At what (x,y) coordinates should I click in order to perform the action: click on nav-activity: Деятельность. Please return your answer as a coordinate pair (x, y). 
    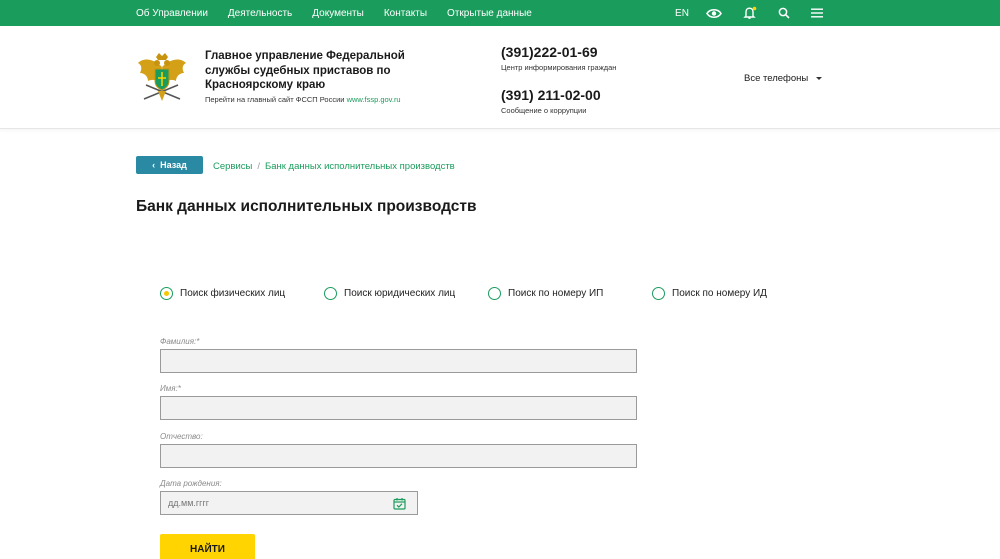
    Looking at the image, I should click on (260, 13).